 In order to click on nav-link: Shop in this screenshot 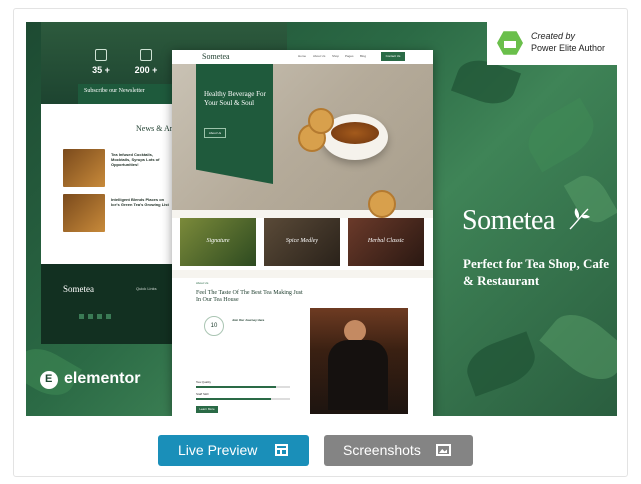, I will do `click(336, 56)`.